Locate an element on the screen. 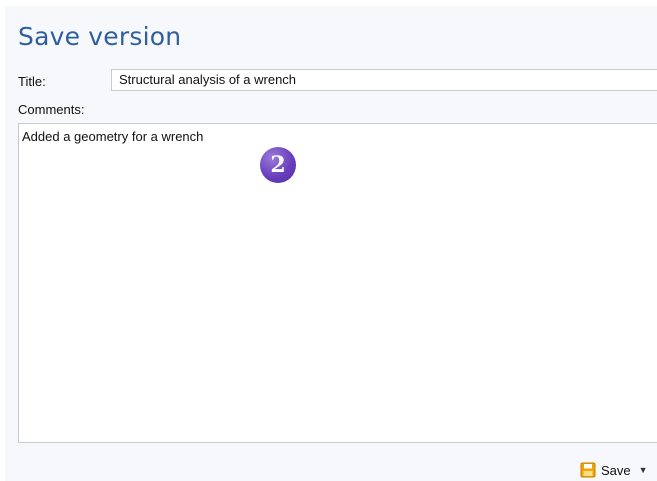 The image size is (657, 481). comments-label: Comments: is located at coordinates (51, 109).